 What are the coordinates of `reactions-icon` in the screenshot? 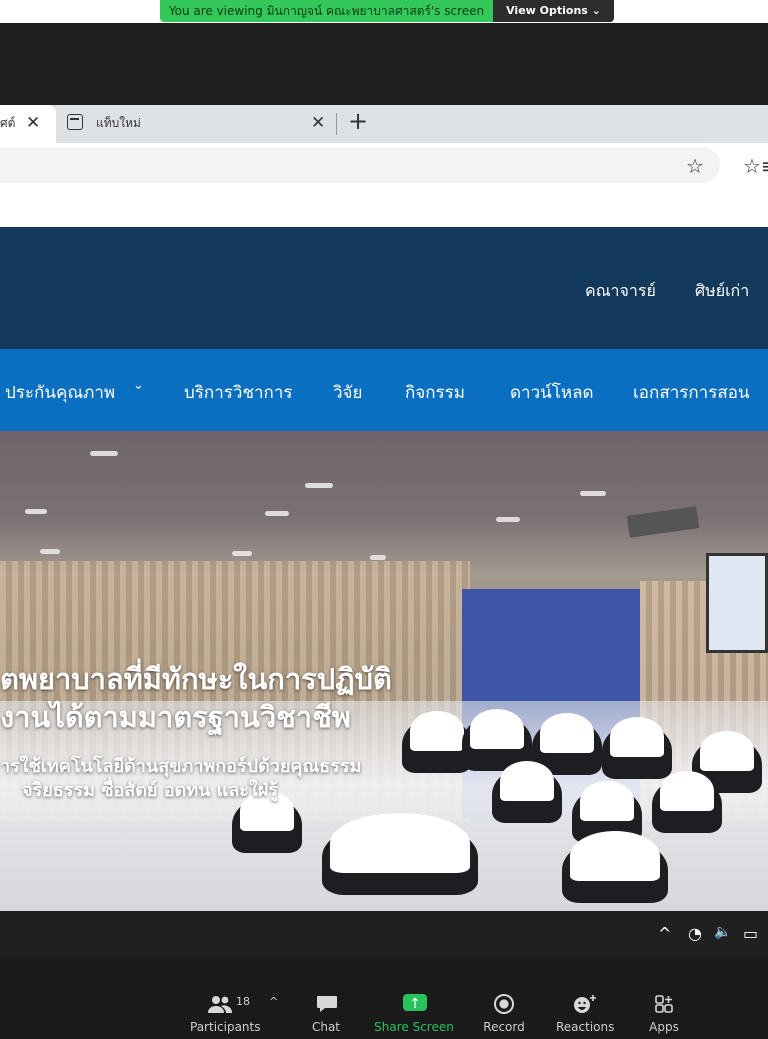 It's located at (585, 1004).